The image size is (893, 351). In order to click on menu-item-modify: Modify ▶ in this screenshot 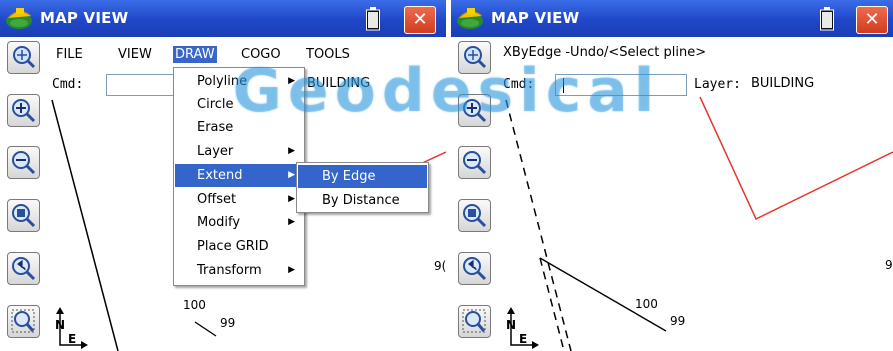, I will do `click(239, 222)`.